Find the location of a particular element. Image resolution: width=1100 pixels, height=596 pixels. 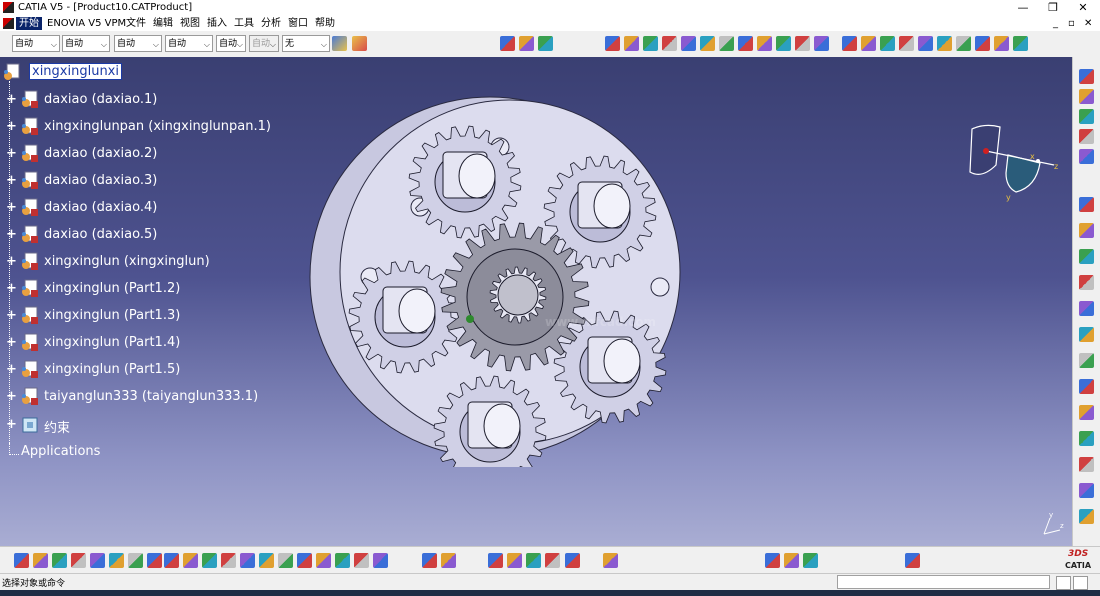

menu-edit: 编辑 is located at coordinates (163, 23).